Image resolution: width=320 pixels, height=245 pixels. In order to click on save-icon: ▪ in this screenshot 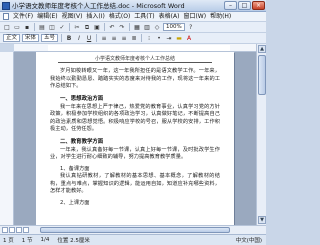, I will do `click(27, 27)`.